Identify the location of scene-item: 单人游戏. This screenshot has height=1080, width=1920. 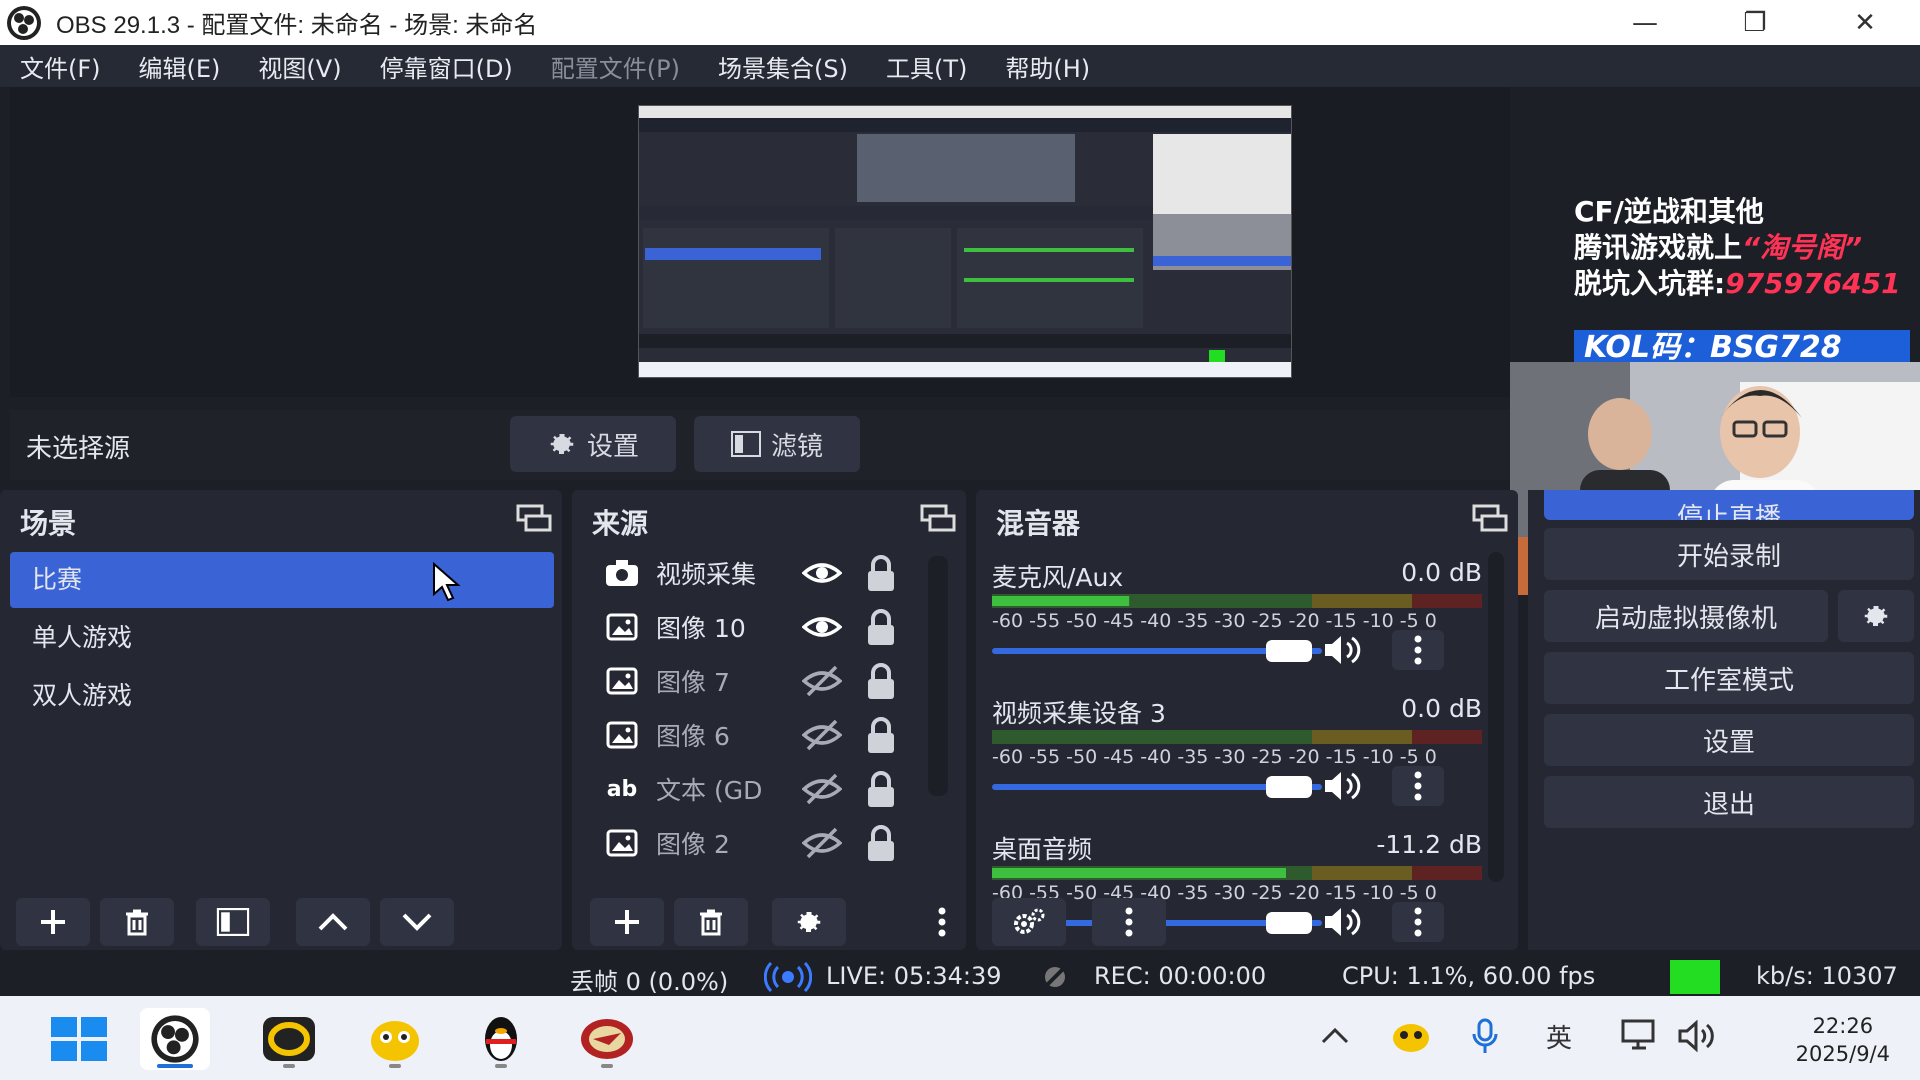
(282, 638).